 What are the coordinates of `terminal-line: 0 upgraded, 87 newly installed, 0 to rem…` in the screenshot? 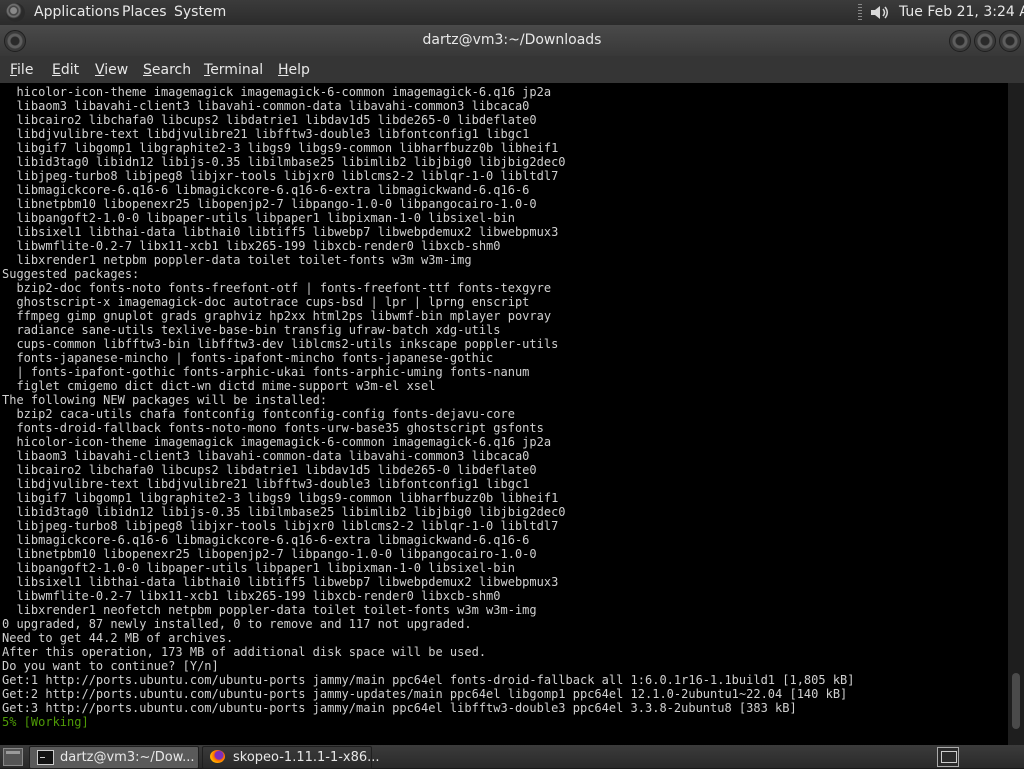 It's located at (237, 624).